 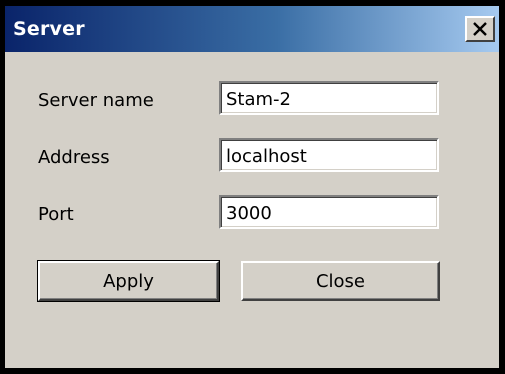 I want to click on server-name-label: Server name, so click(x=96, y=100).